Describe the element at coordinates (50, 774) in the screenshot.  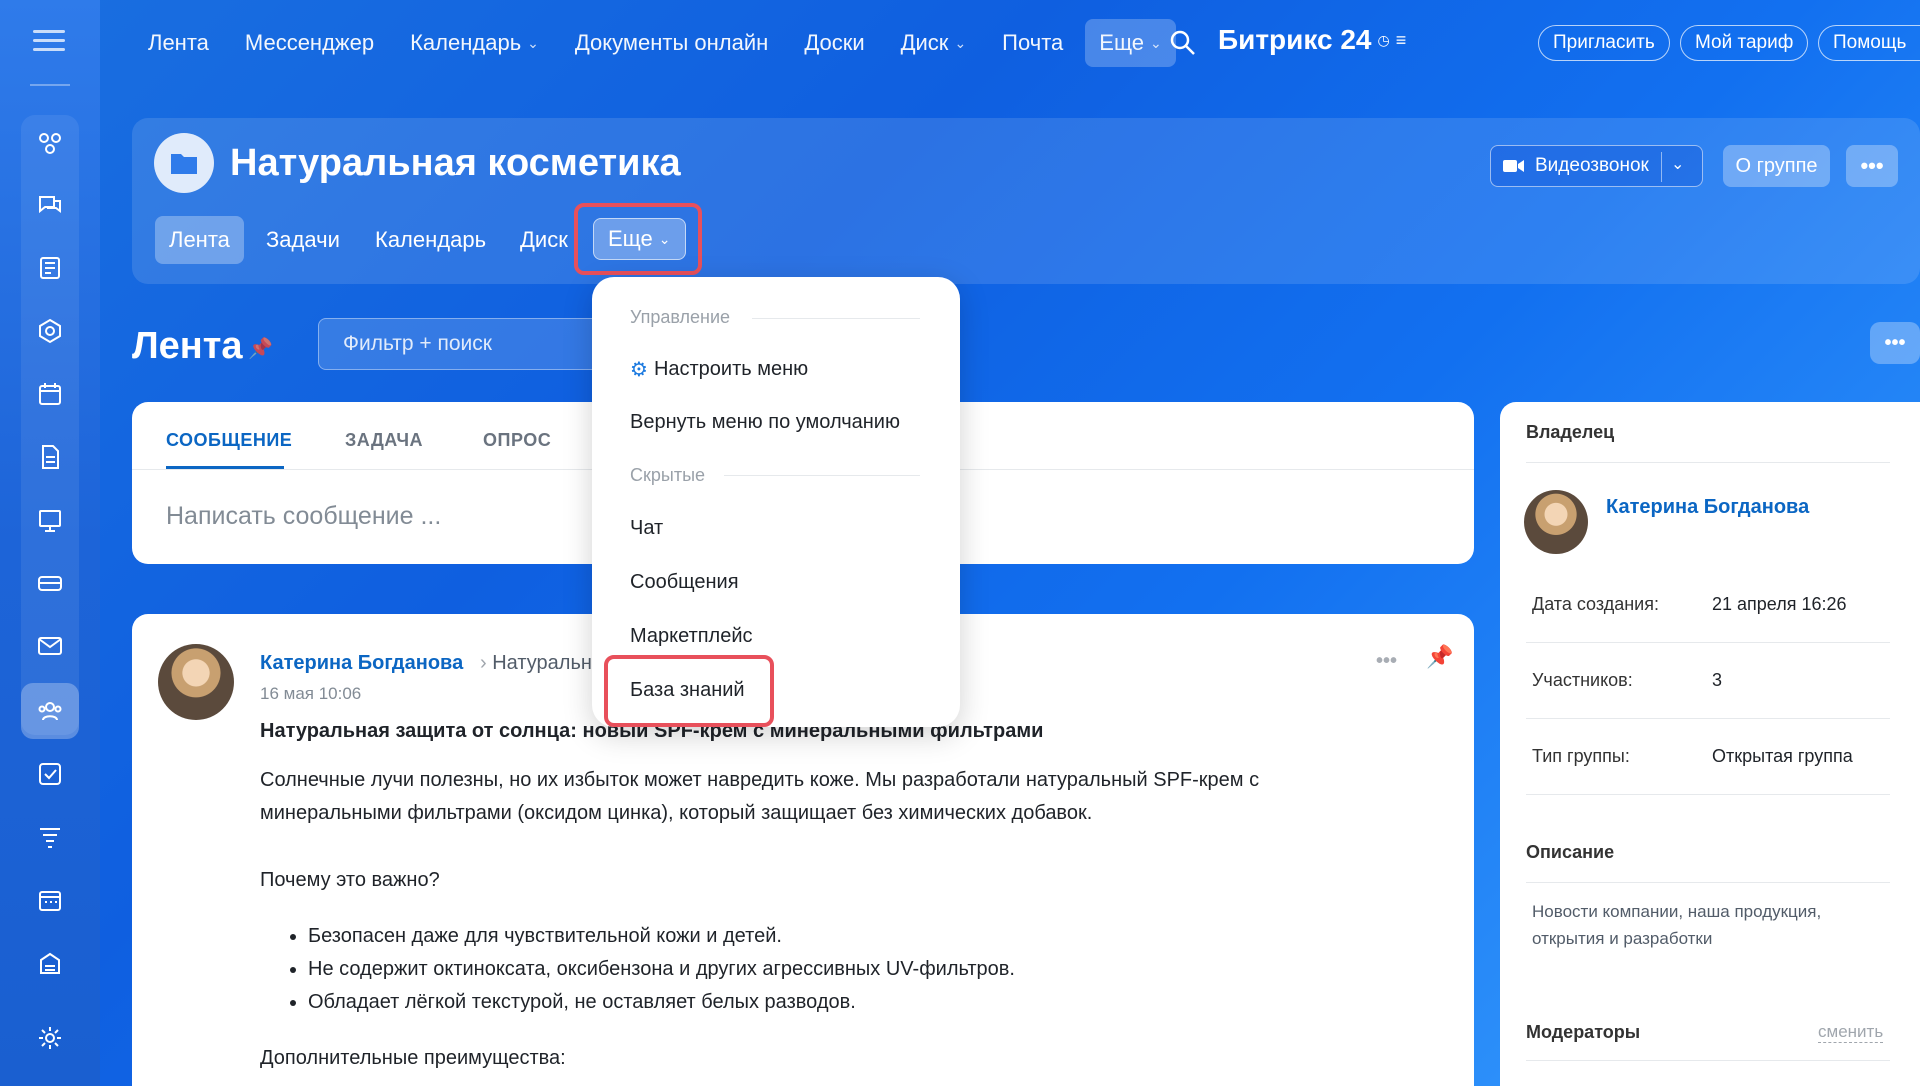
I see `sidebar-tasks-icon` at that location.